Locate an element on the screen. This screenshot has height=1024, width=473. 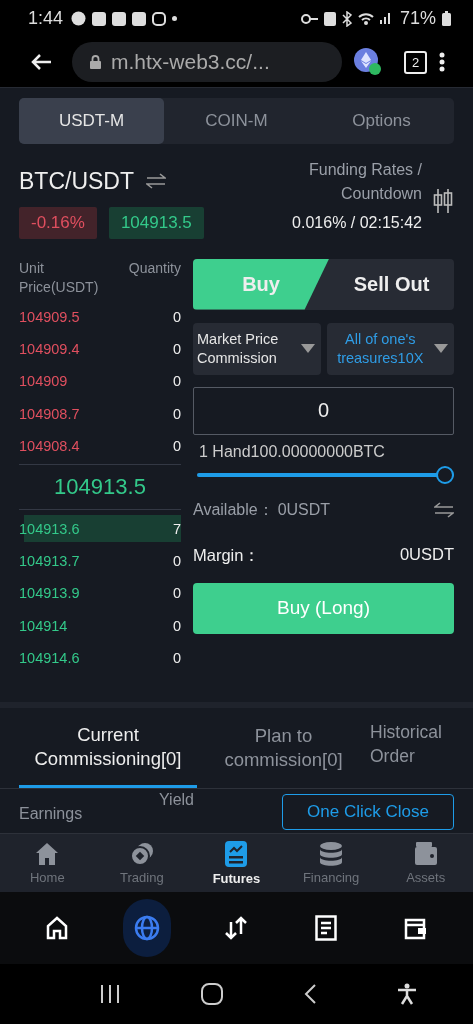
wifi-icon is located at coordinates (365, 19).